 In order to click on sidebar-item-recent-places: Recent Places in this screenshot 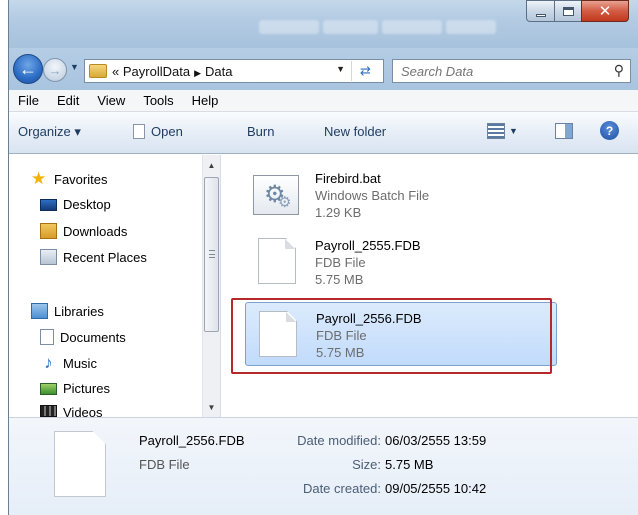, I will do `click(93, 257)`.